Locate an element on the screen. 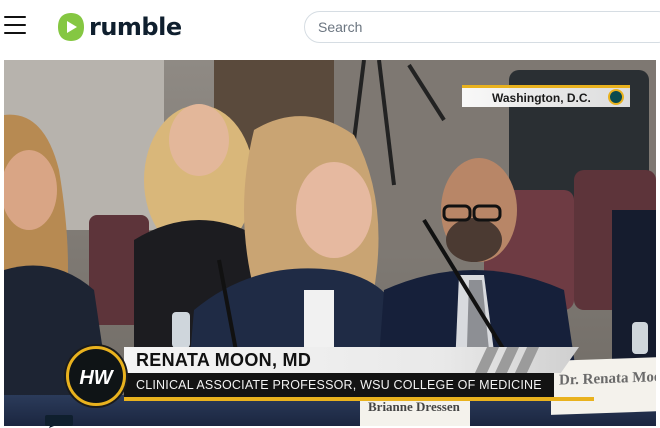  search-input is located at coordinates (482, 27).